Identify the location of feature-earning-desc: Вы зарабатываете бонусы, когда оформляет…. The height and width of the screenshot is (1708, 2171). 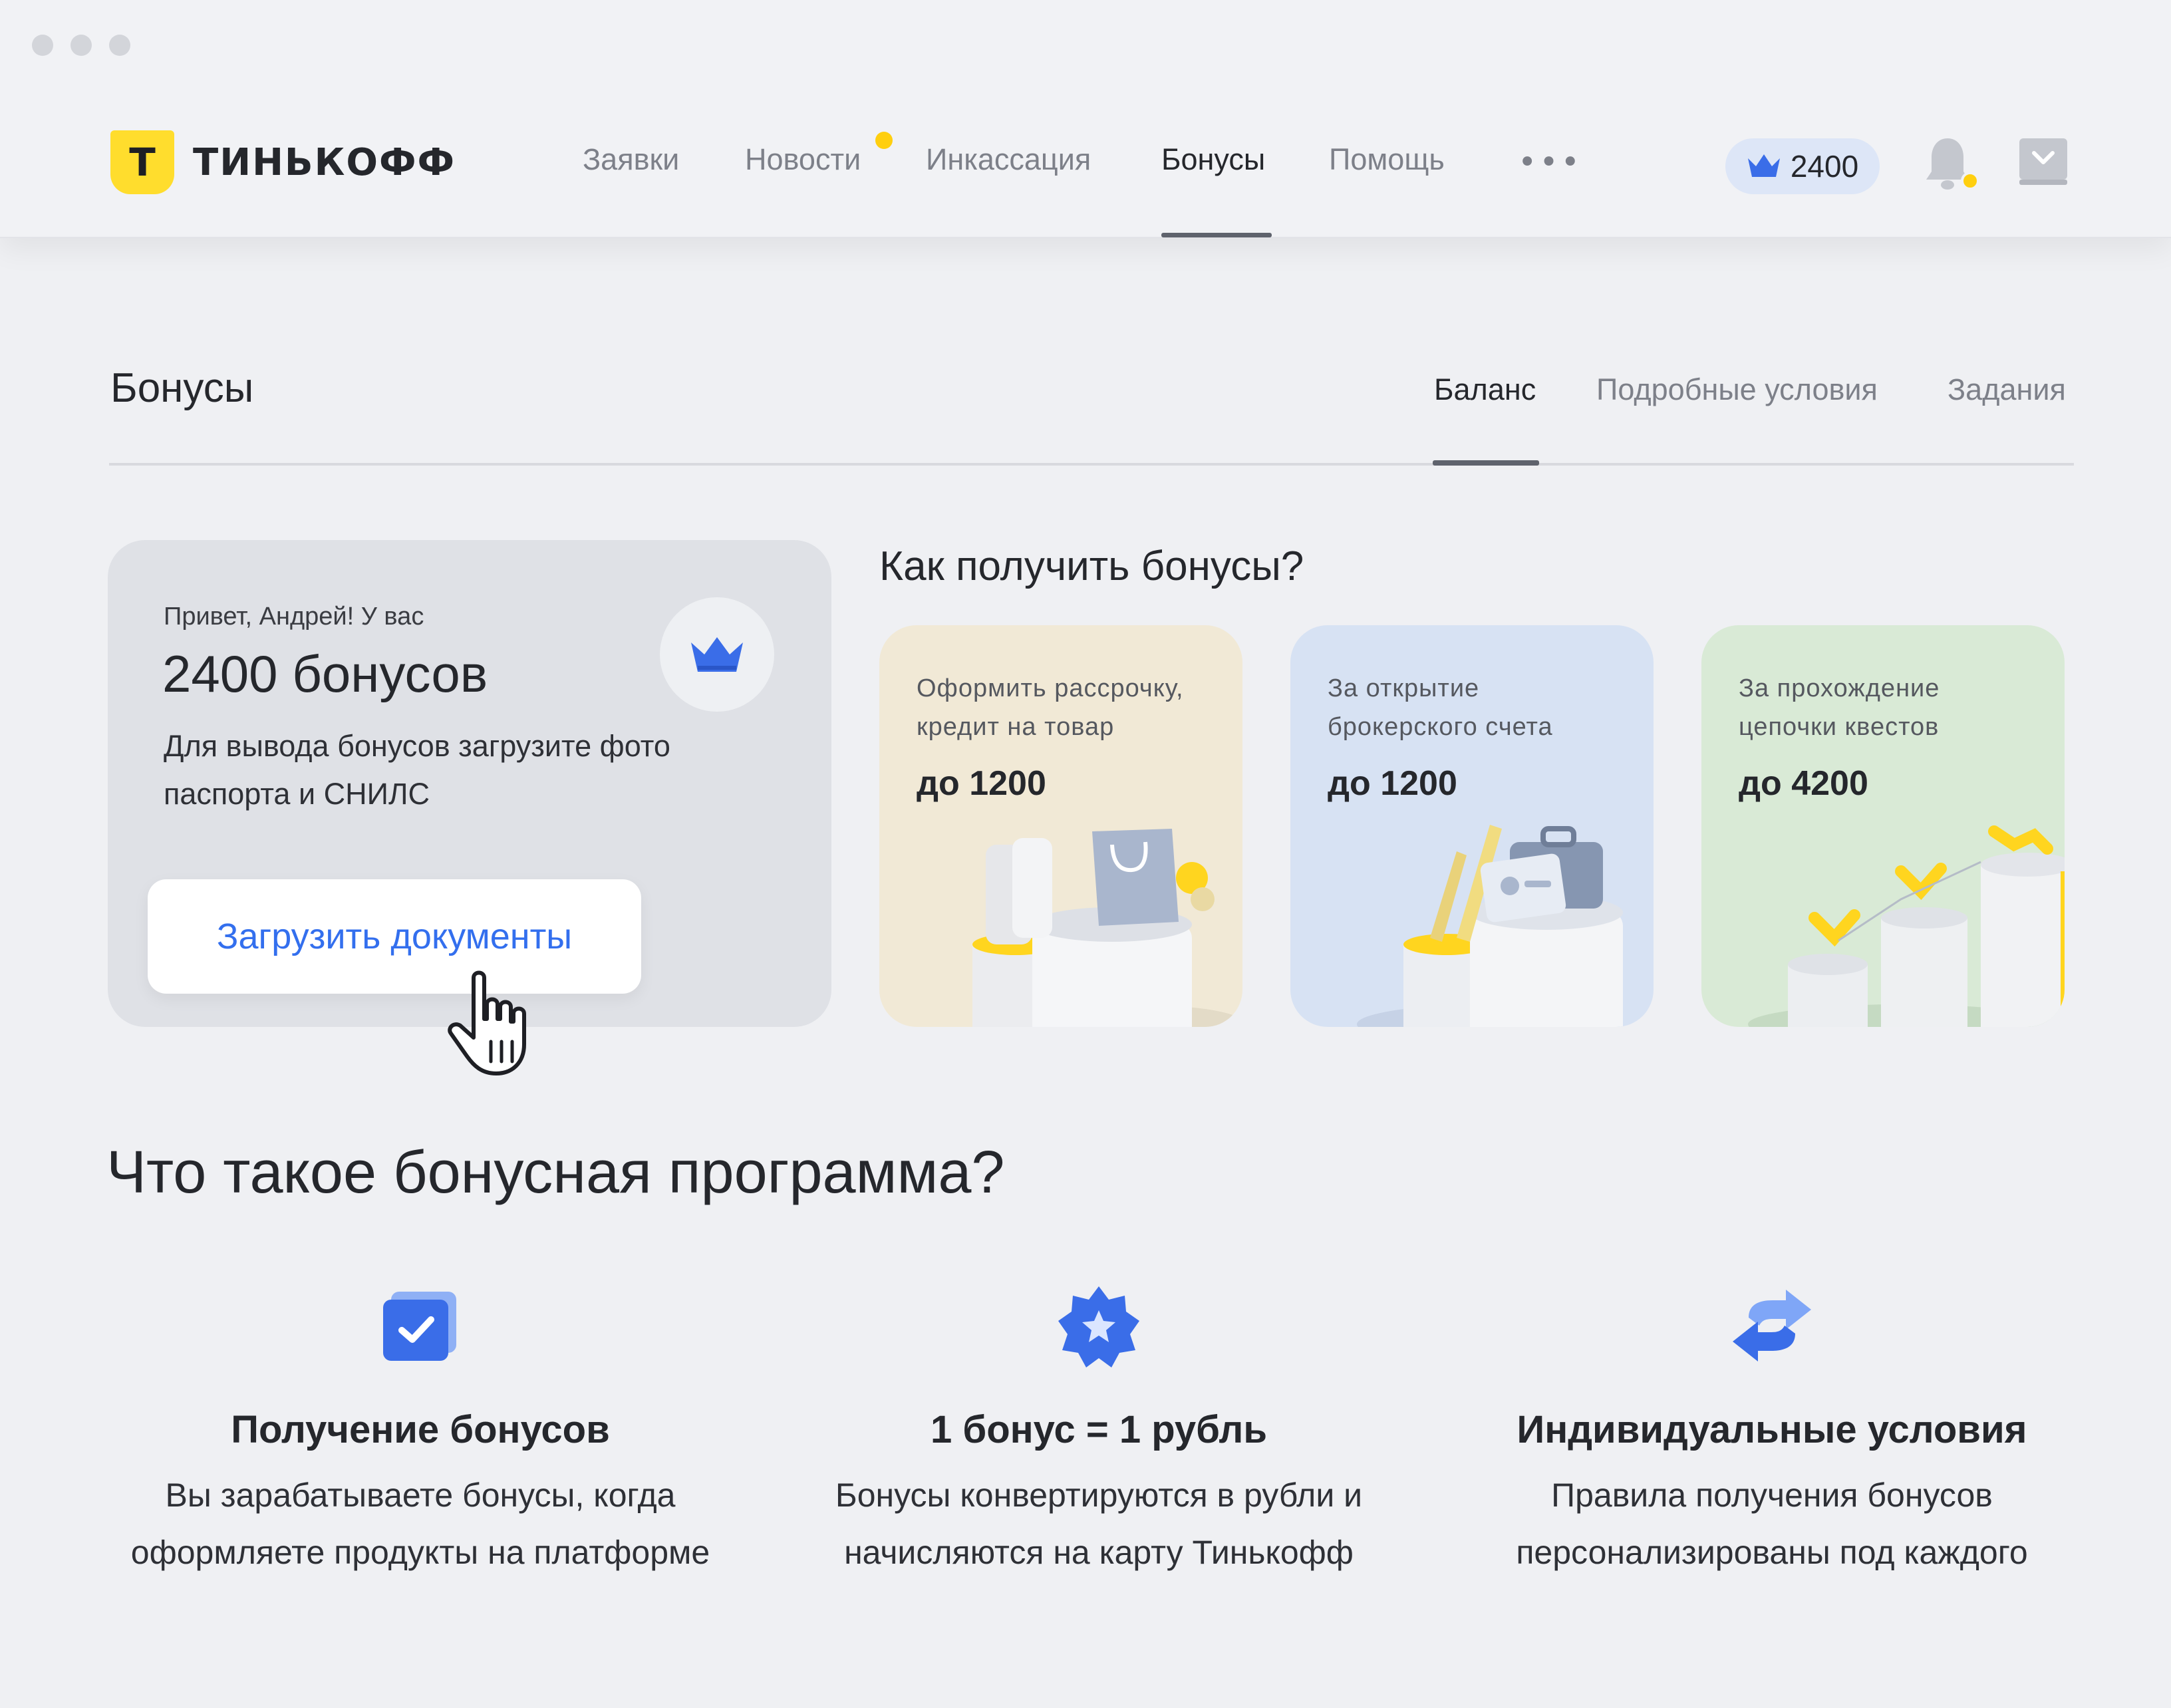
(420, 1524).